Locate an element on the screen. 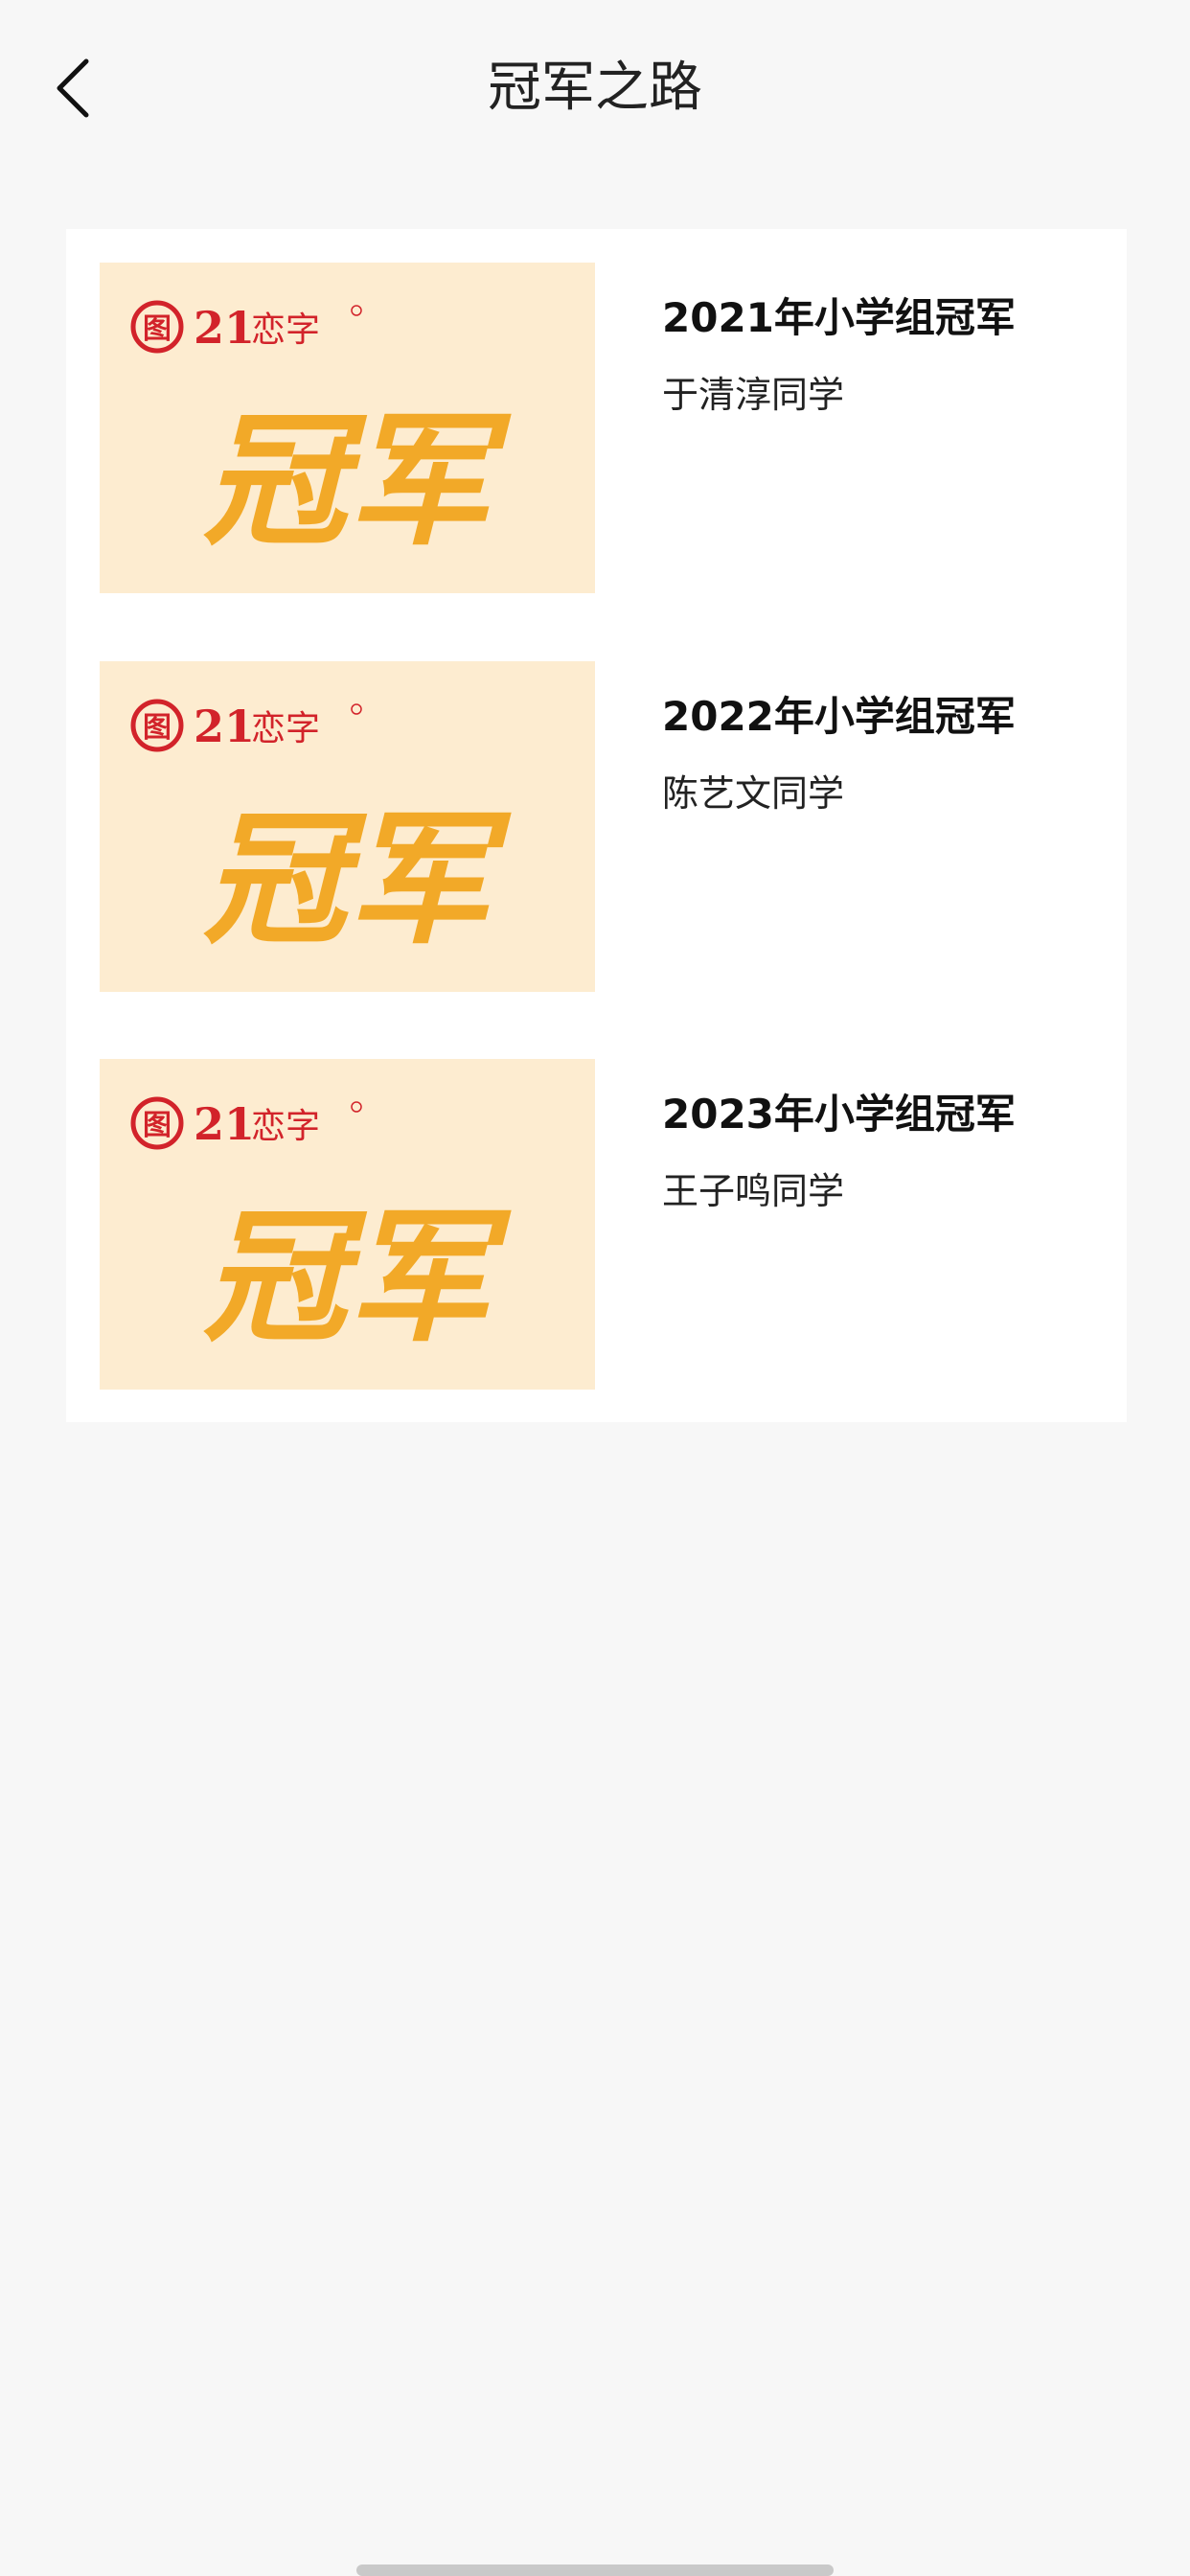  list-item: 图 21 恋字 冠军 2022年小学组冠军 陈艺文同学 is located at coordinates (596, 826).